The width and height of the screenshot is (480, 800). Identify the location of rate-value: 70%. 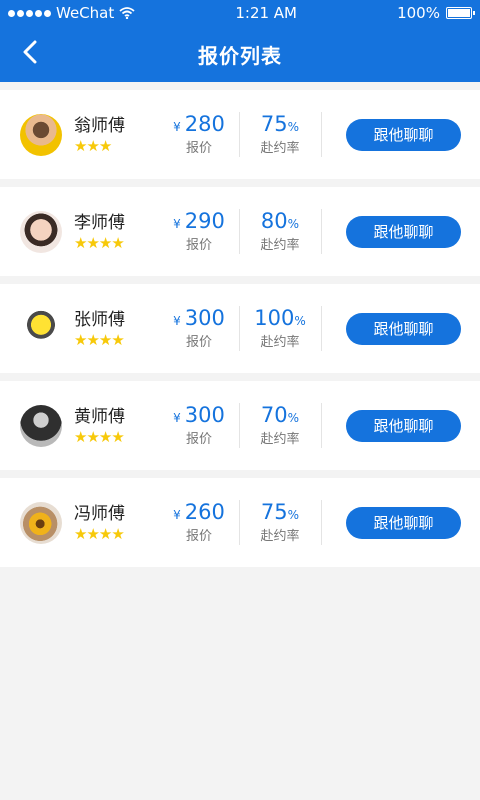
(280, 416).